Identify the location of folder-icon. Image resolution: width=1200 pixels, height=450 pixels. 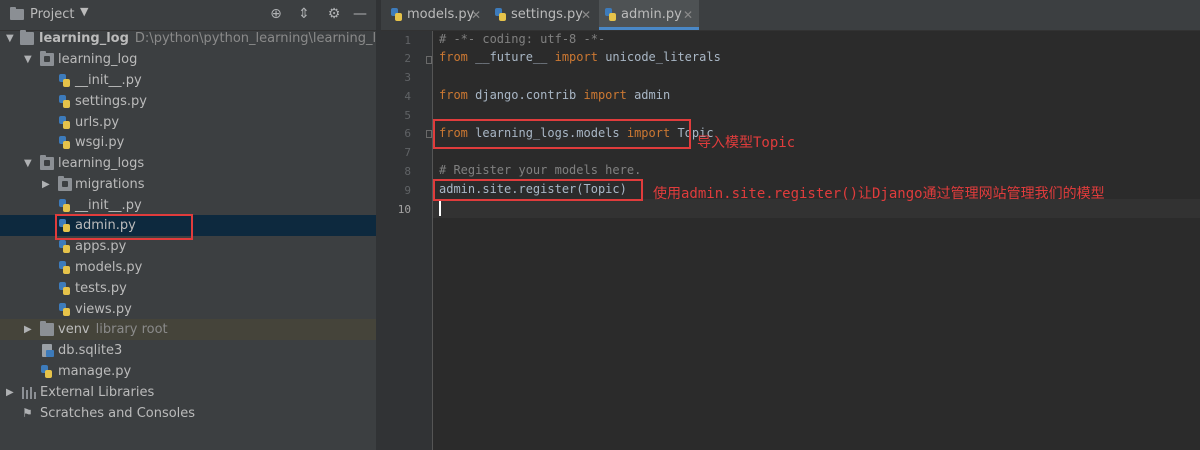
(47, 328).